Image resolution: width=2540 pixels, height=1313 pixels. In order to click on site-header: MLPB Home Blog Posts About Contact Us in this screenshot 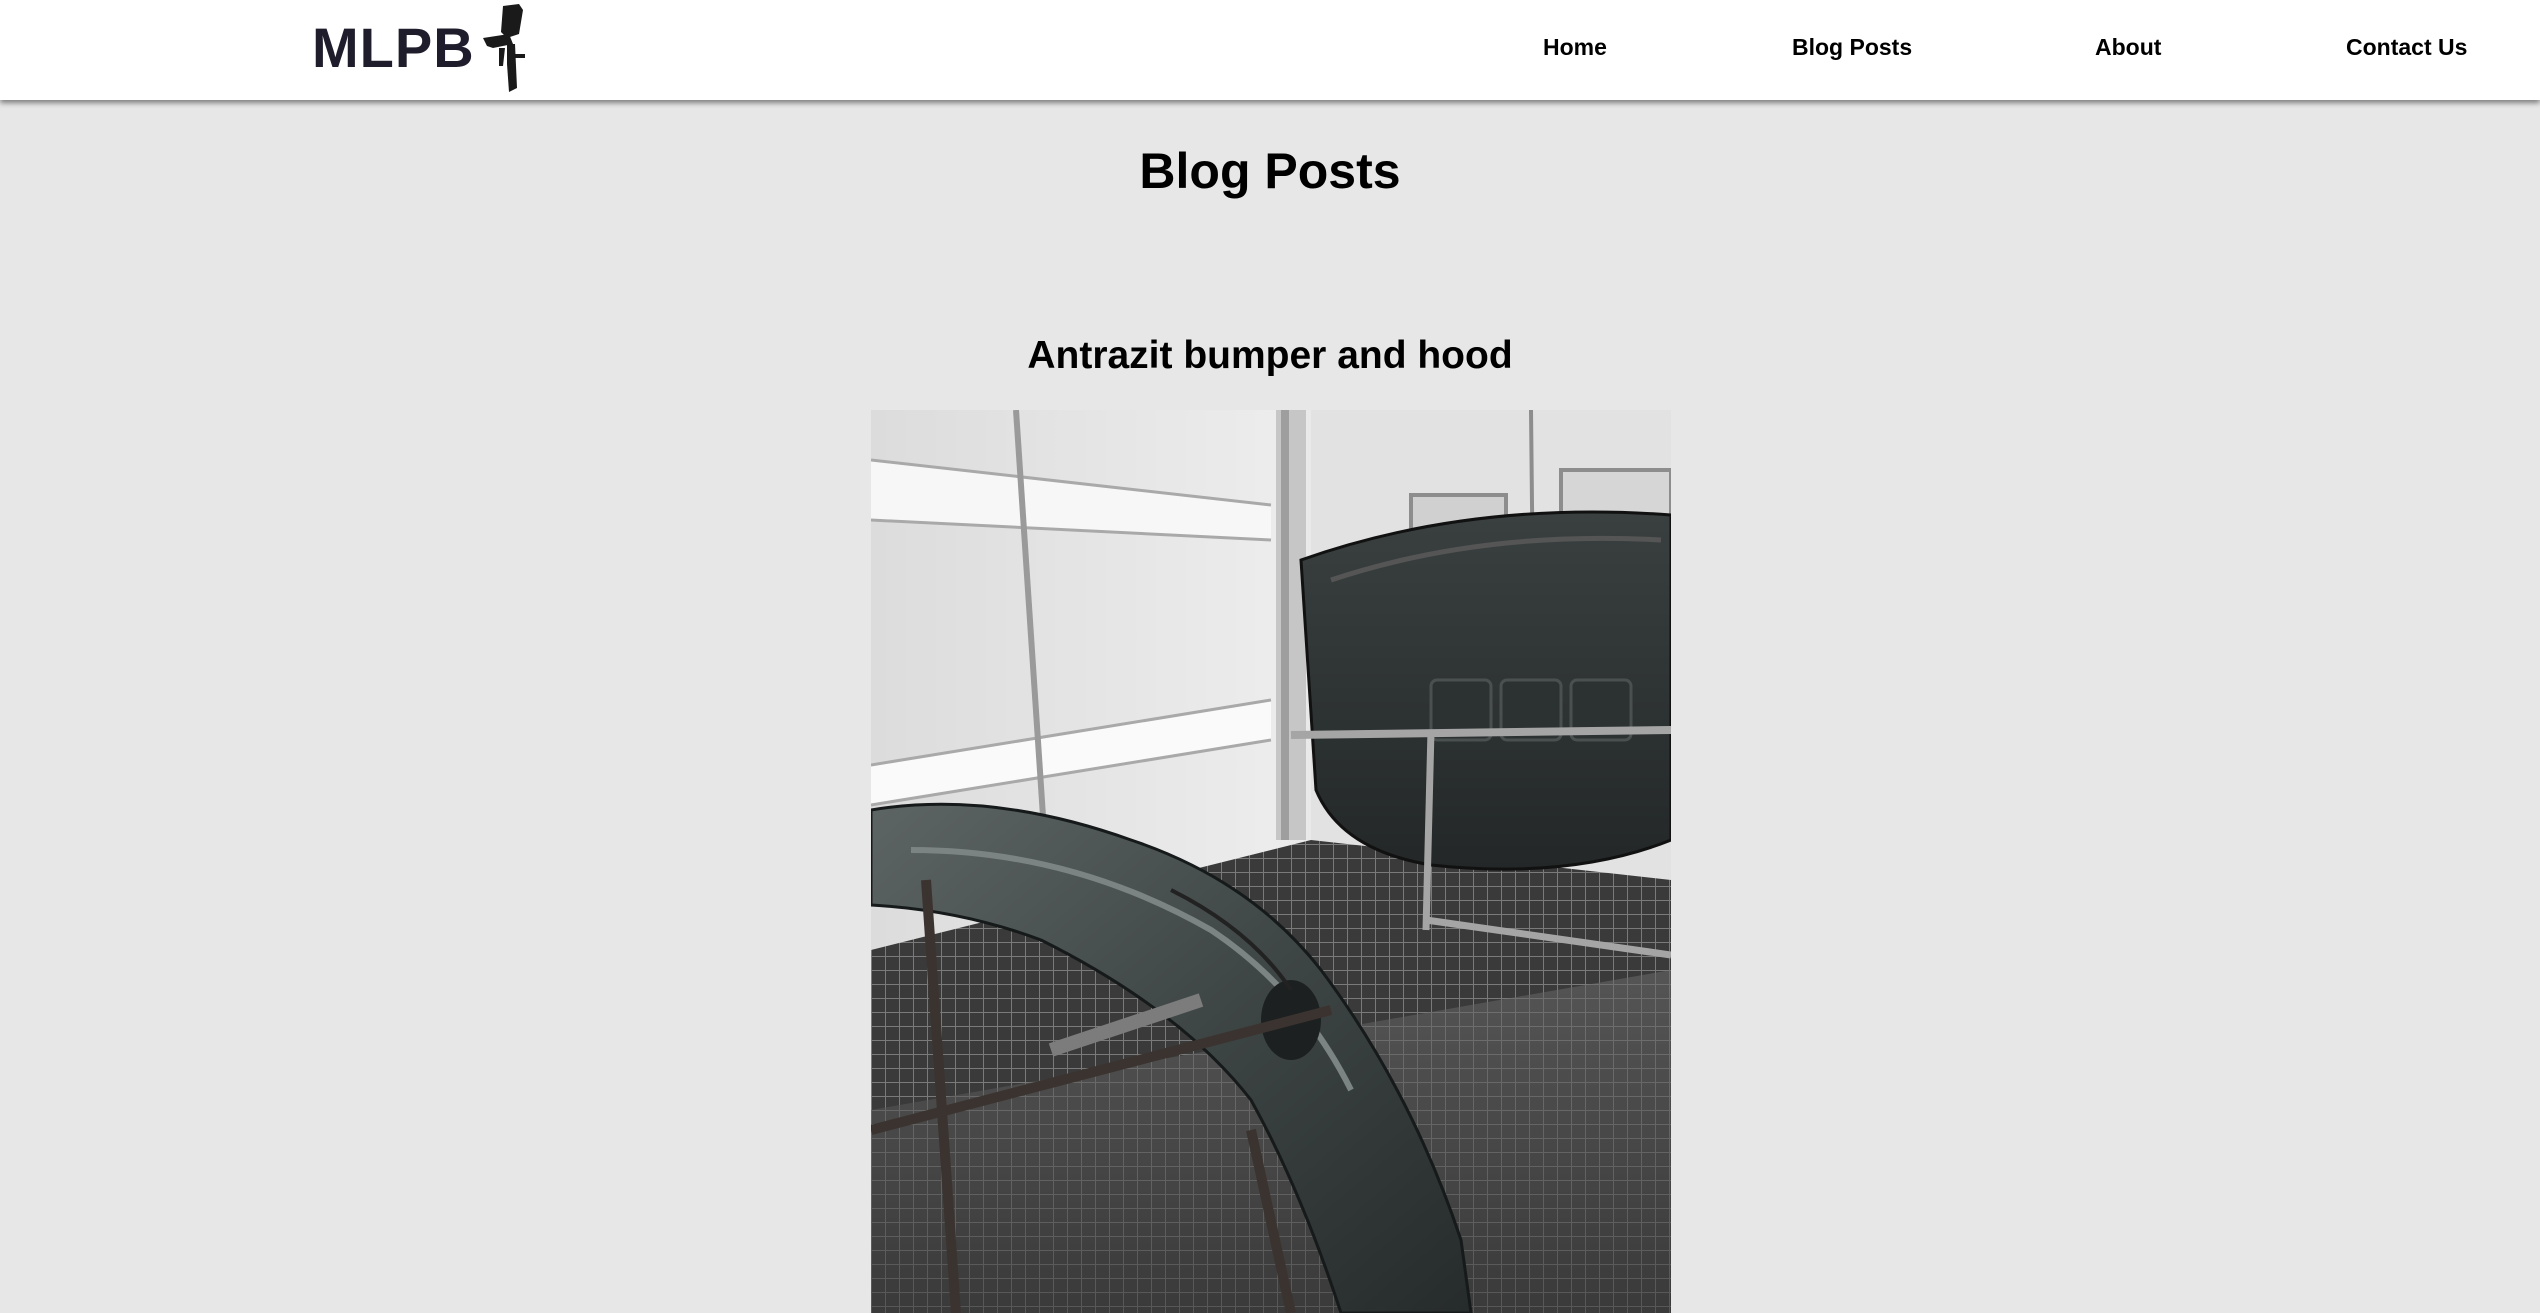, I will do `click(1270, 50)`.